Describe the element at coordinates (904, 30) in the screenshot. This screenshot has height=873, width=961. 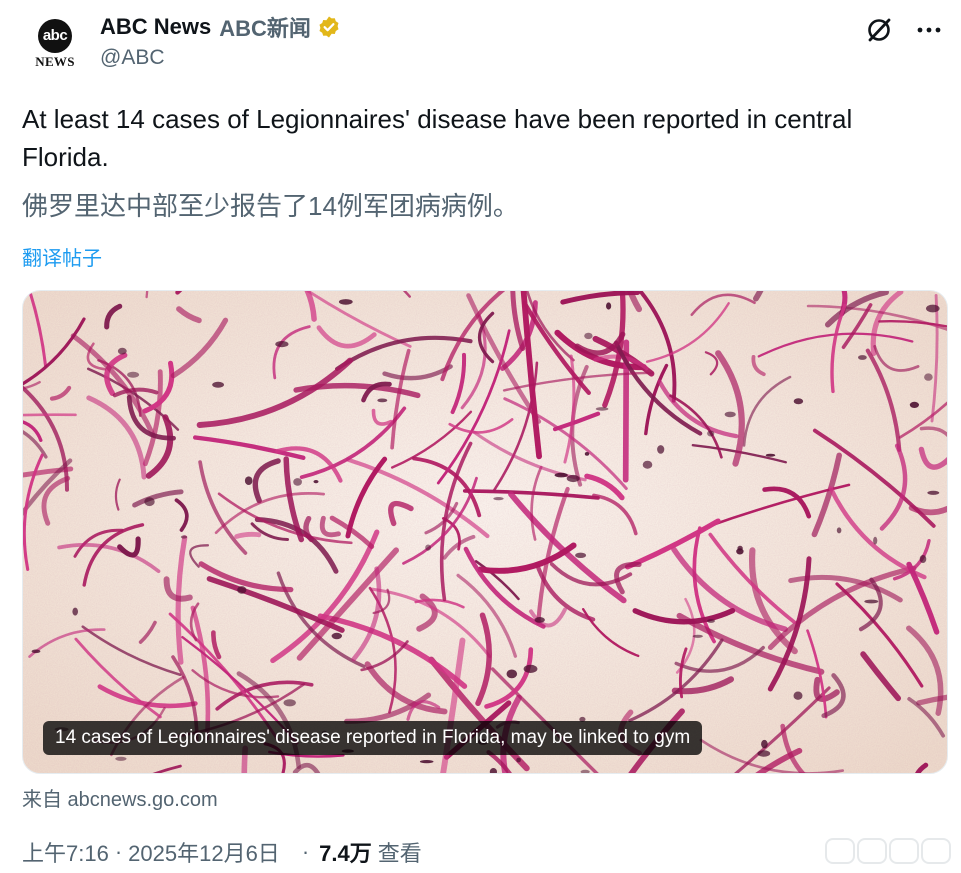
I see `top-actions` at that location.